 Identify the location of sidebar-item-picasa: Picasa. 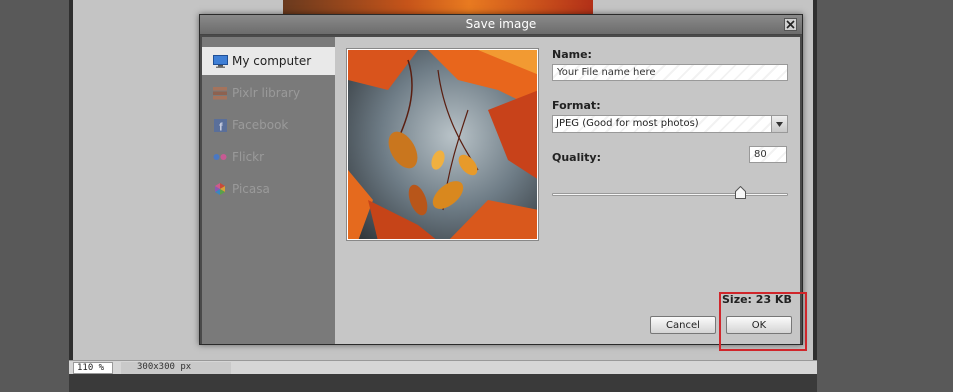
(268, 189).